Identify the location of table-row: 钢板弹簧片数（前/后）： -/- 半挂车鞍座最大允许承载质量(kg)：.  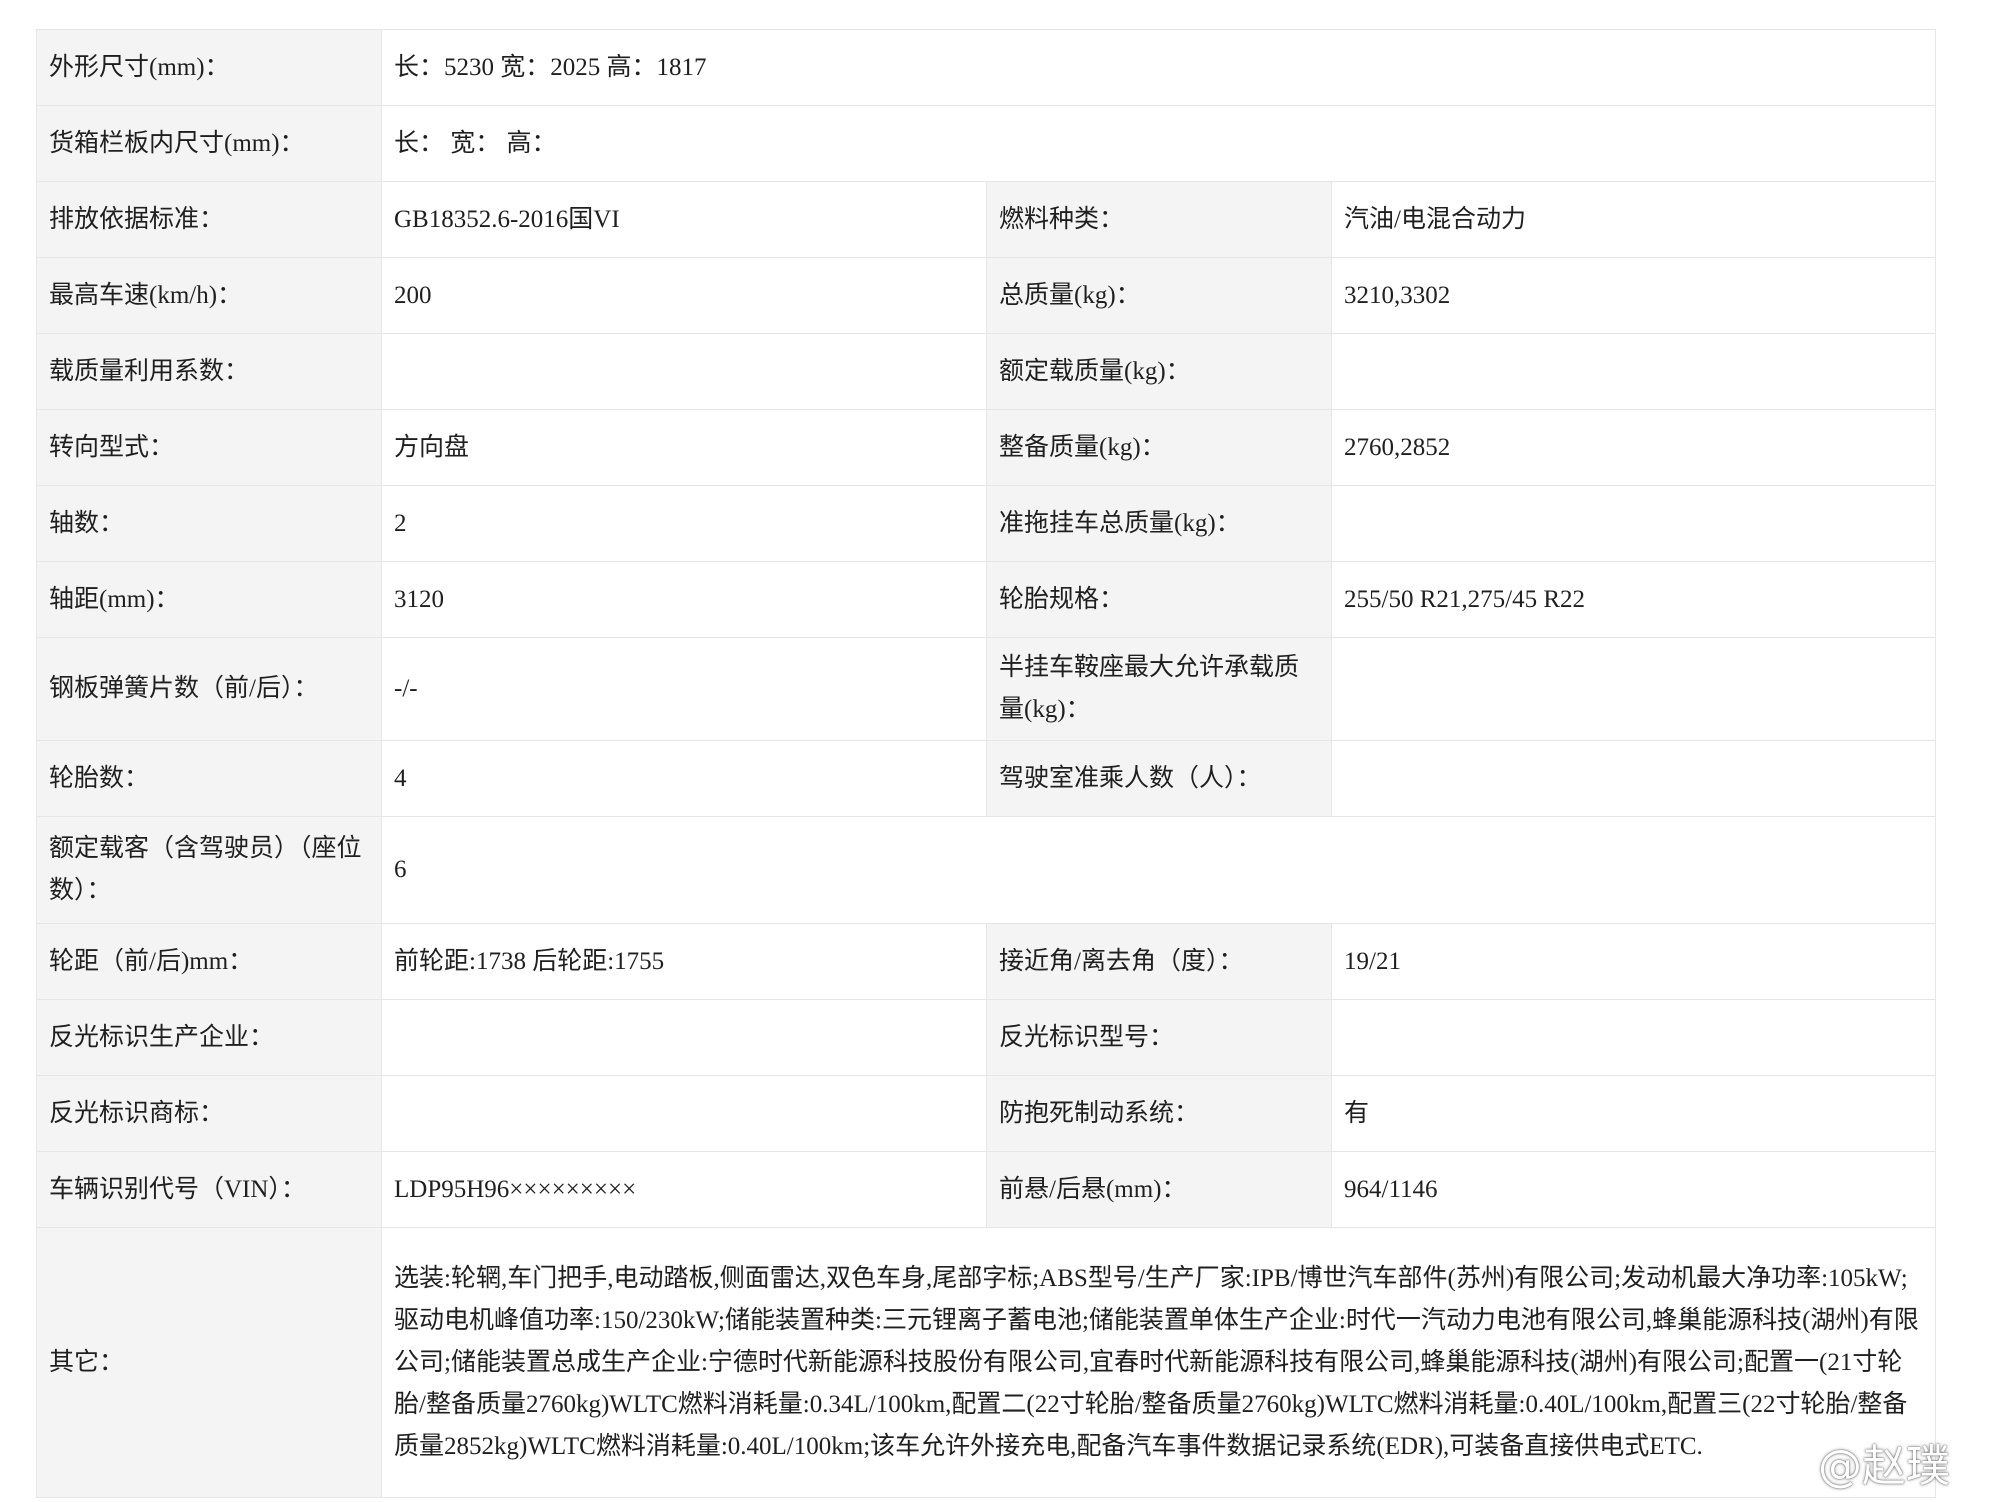
(986, 689).